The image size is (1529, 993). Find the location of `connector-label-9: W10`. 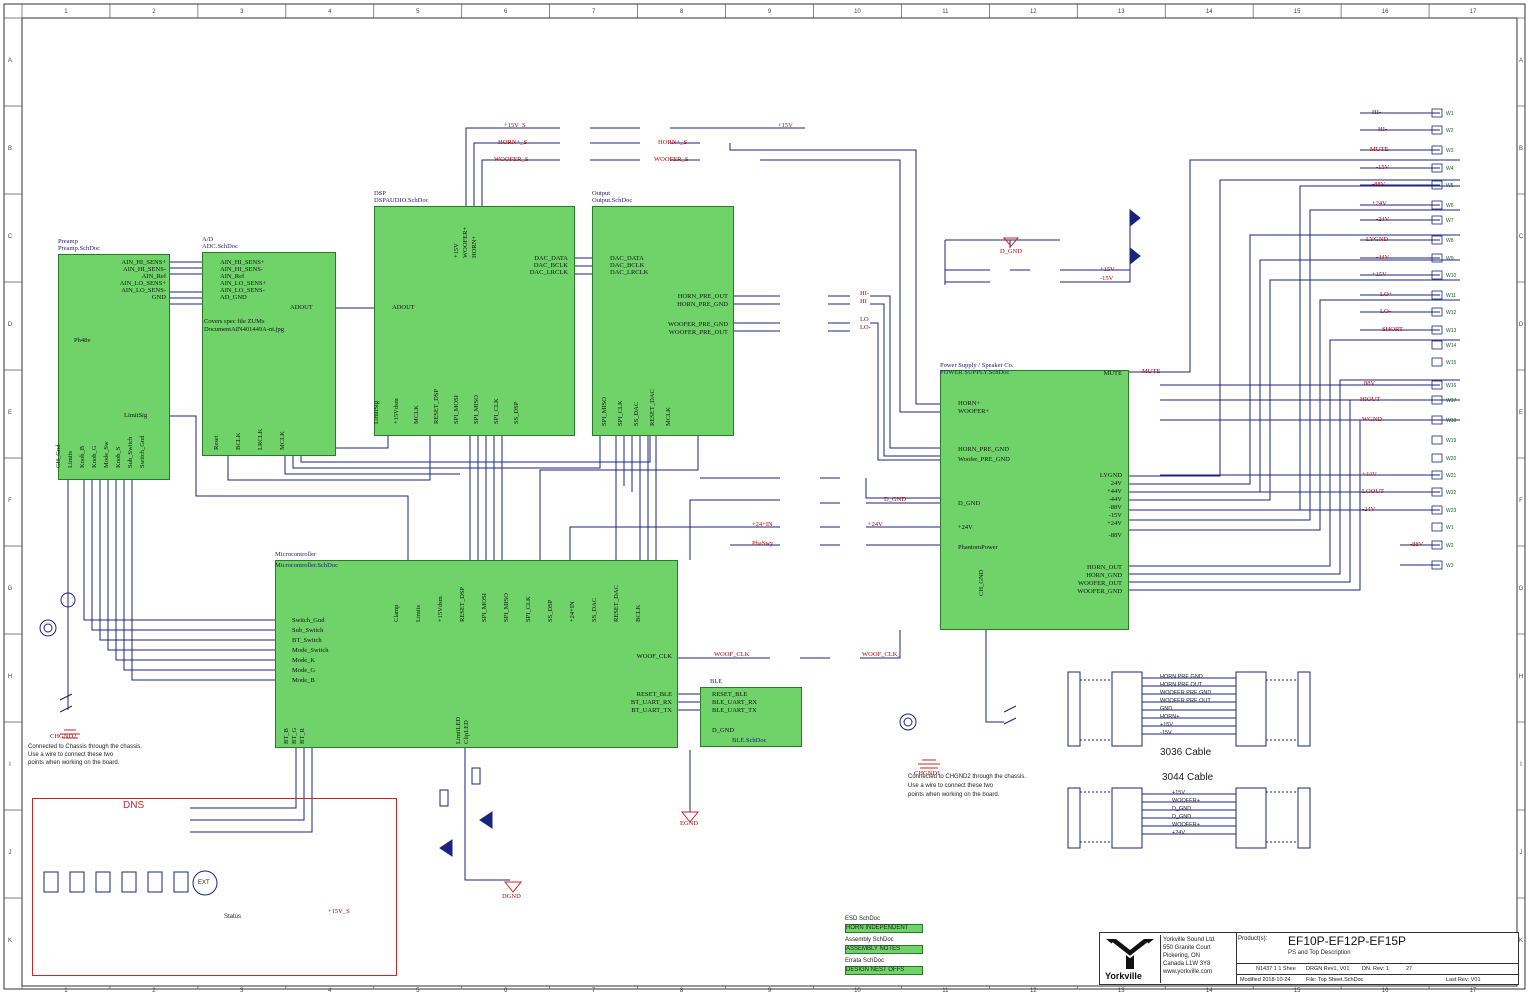

connector-label-9: W10 is located at coordinates (1451, 276).